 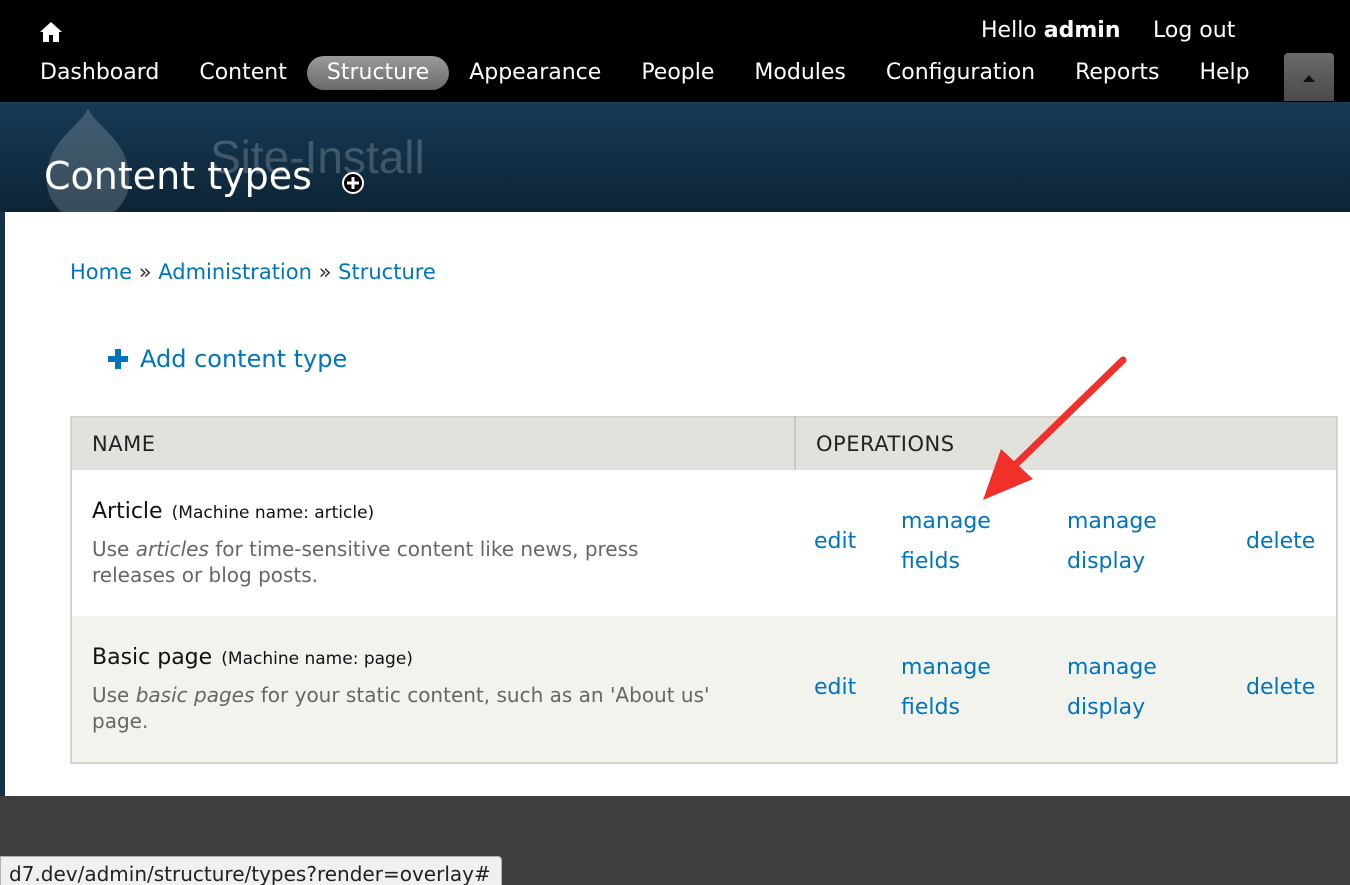 What do you see at coordinates (433, 657) in the screenshot?
I see `row-heading: Basic page (Machine name: page)` at bounding box center [433, 657].